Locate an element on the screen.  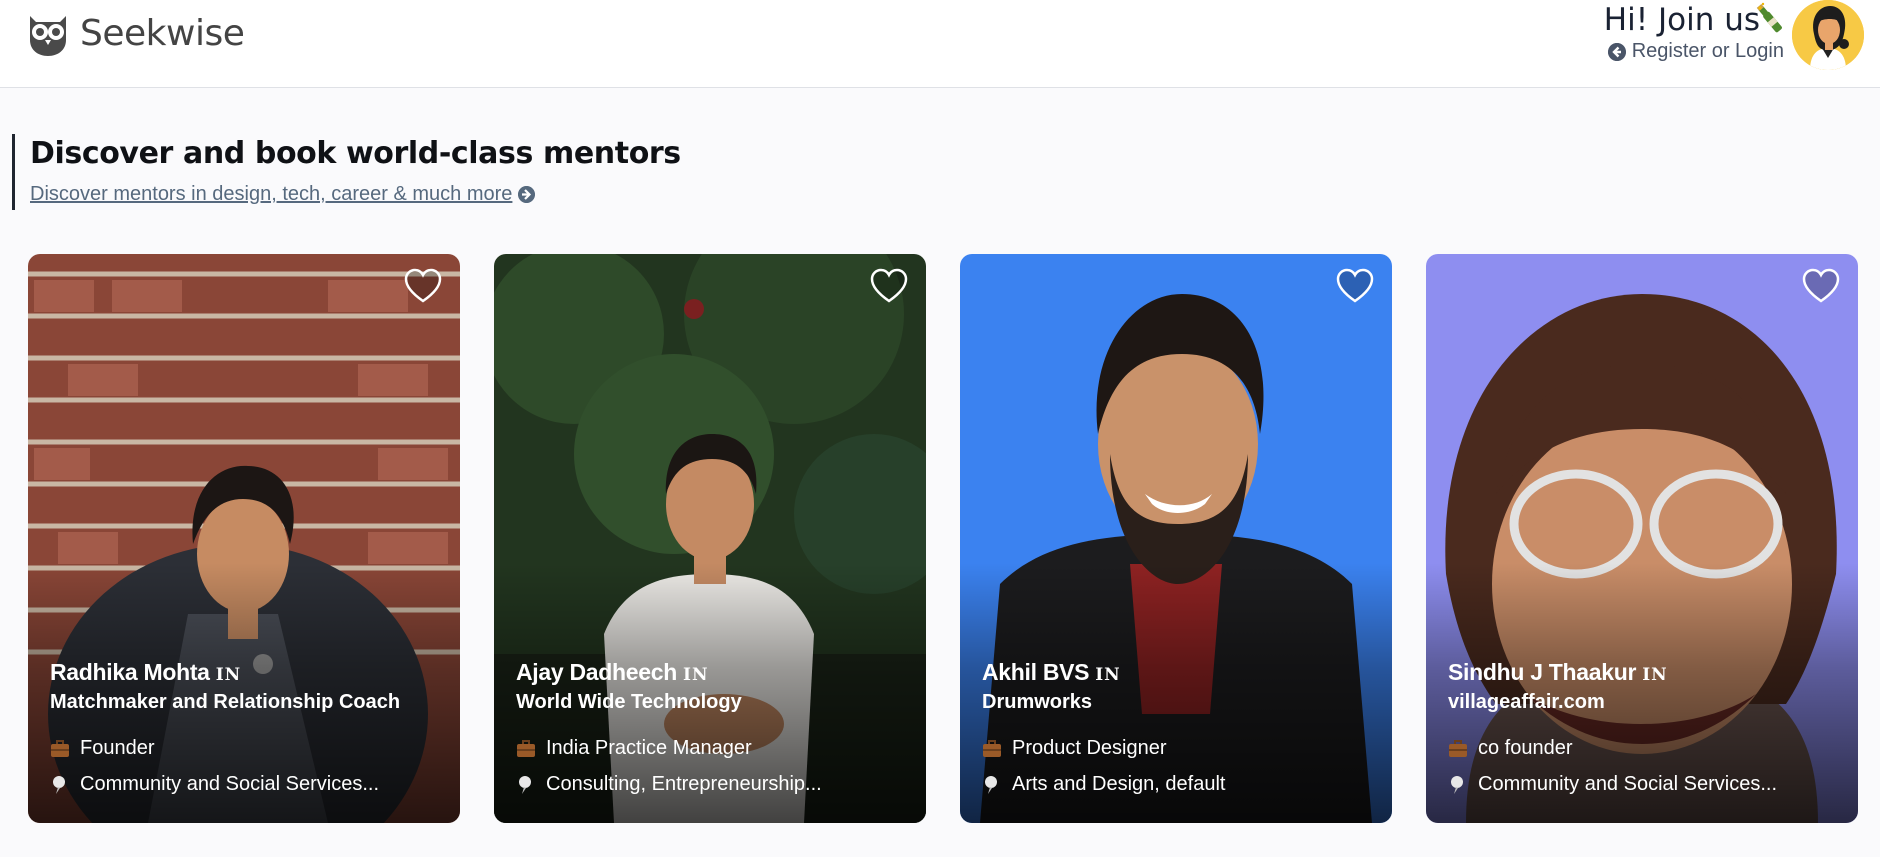
mentor-company: villageaffair.com is located at coordinates (1526, 702).